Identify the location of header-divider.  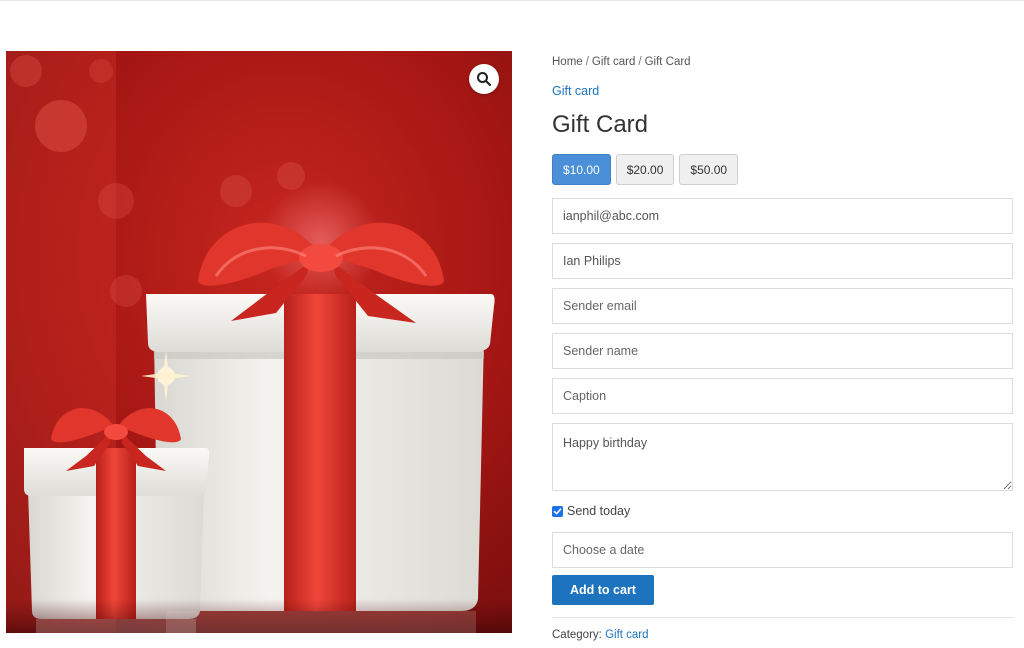
(512, 0).